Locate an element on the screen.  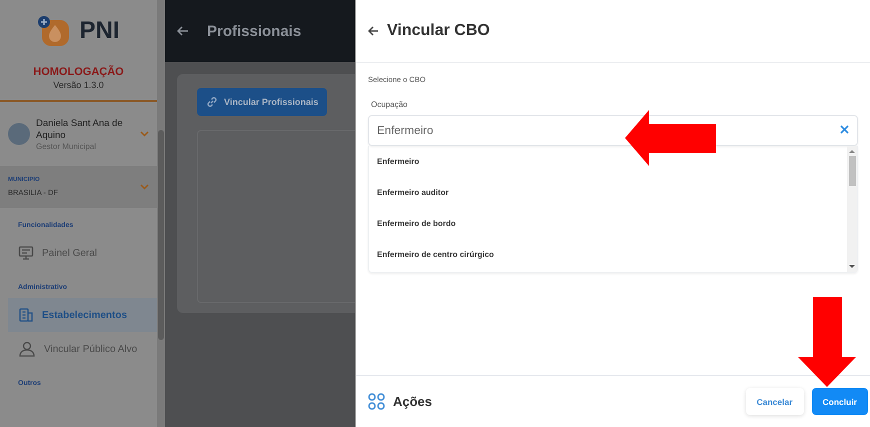
avatar is located at coordinates (19, 134).